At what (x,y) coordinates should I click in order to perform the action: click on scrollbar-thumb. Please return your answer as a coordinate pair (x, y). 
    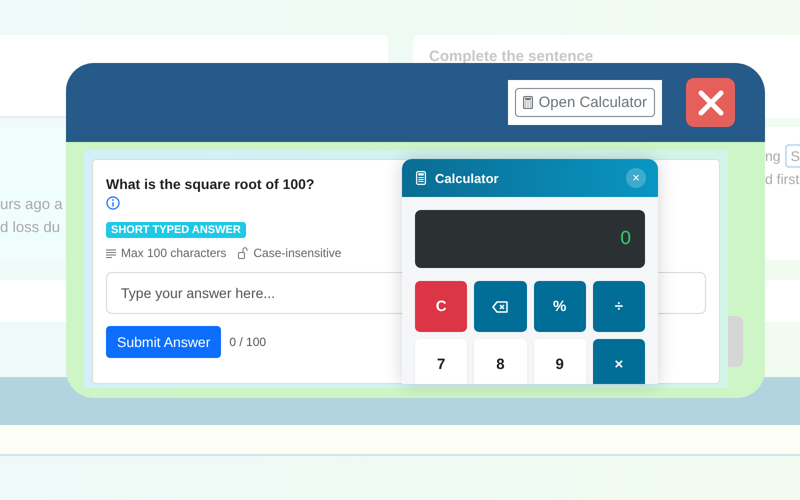
    Looking at the image, I should click on (735, 341).